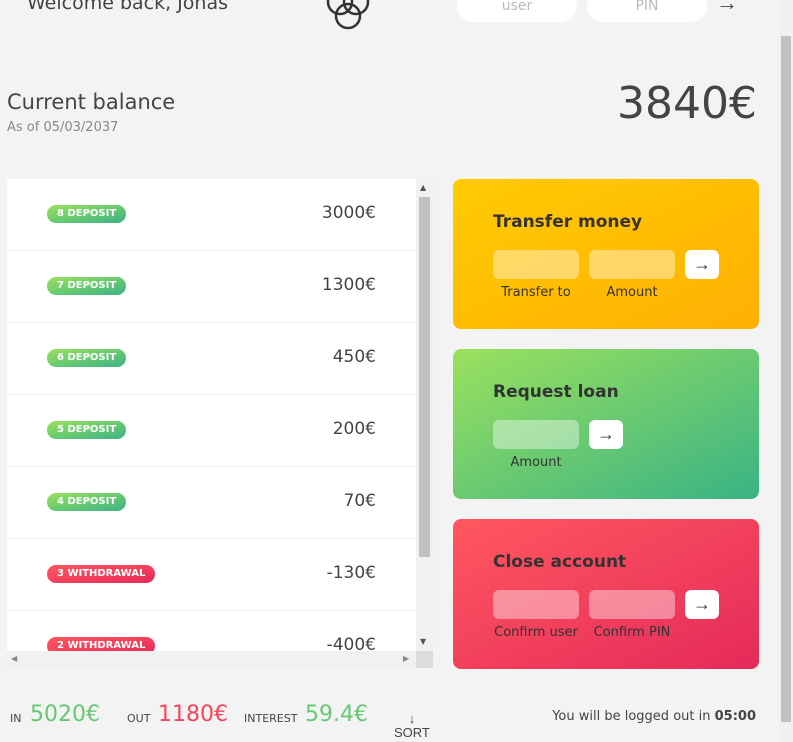  I want to click on movement-value: 1300€, so click(348, 285).